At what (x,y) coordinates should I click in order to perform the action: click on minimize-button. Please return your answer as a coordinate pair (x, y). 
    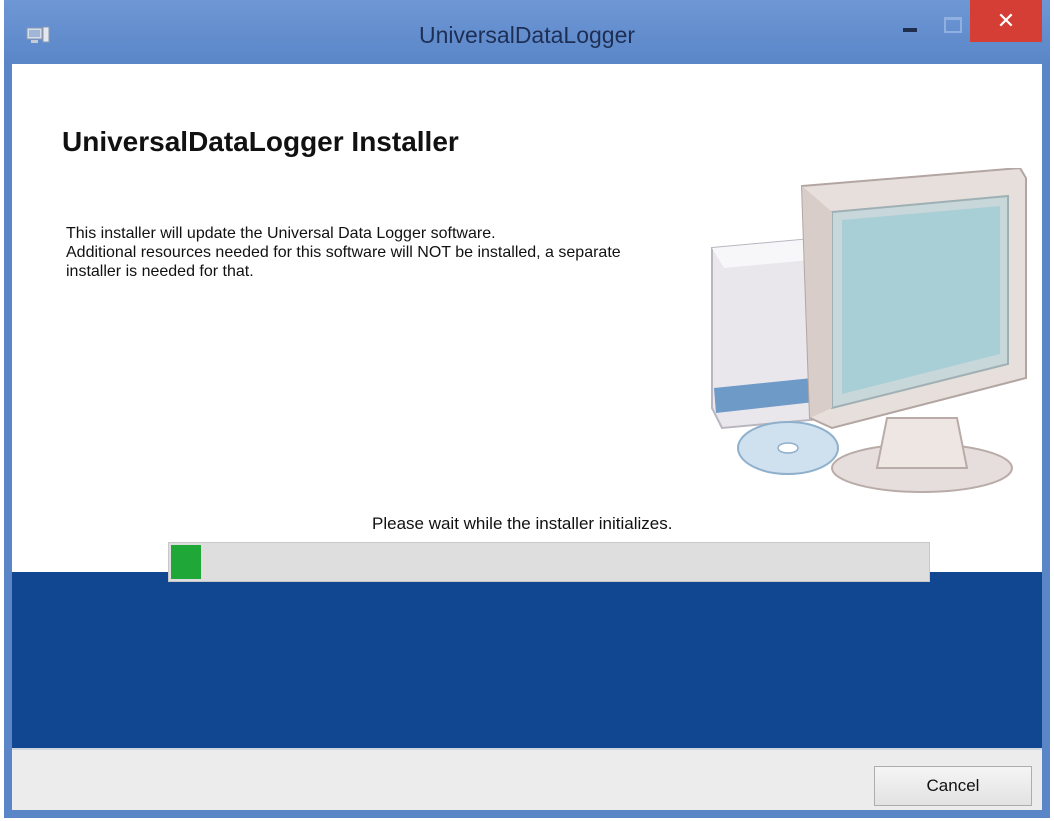
    Looking at the image, I should click on (910, 22).